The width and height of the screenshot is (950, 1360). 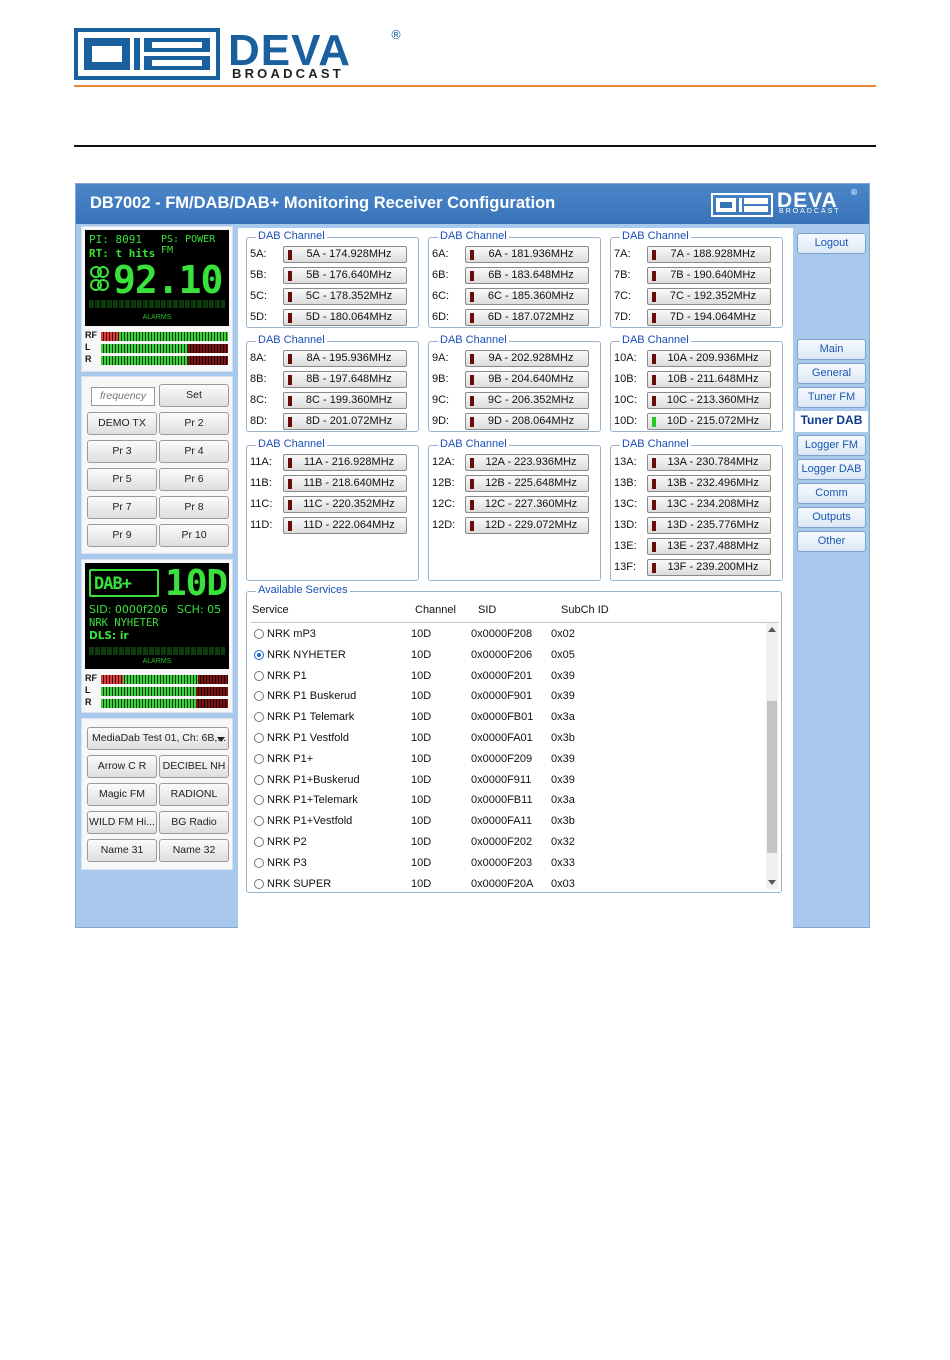 I want to click on service-row: NRK P1 10D 0x0000F201 0x39, so click(x=508, y=677).